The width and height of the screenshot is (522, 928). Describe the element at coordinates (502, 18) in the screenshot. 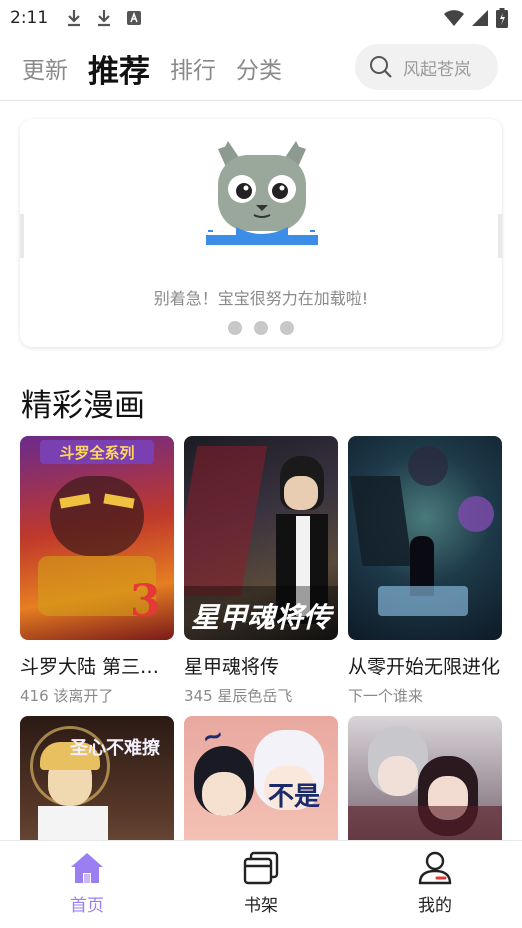

I see `battery-icon` at that location.